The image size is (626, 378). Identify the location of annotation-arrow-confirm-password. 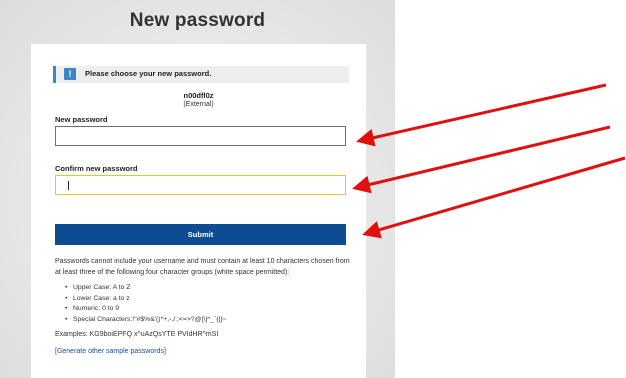
(481, 159).